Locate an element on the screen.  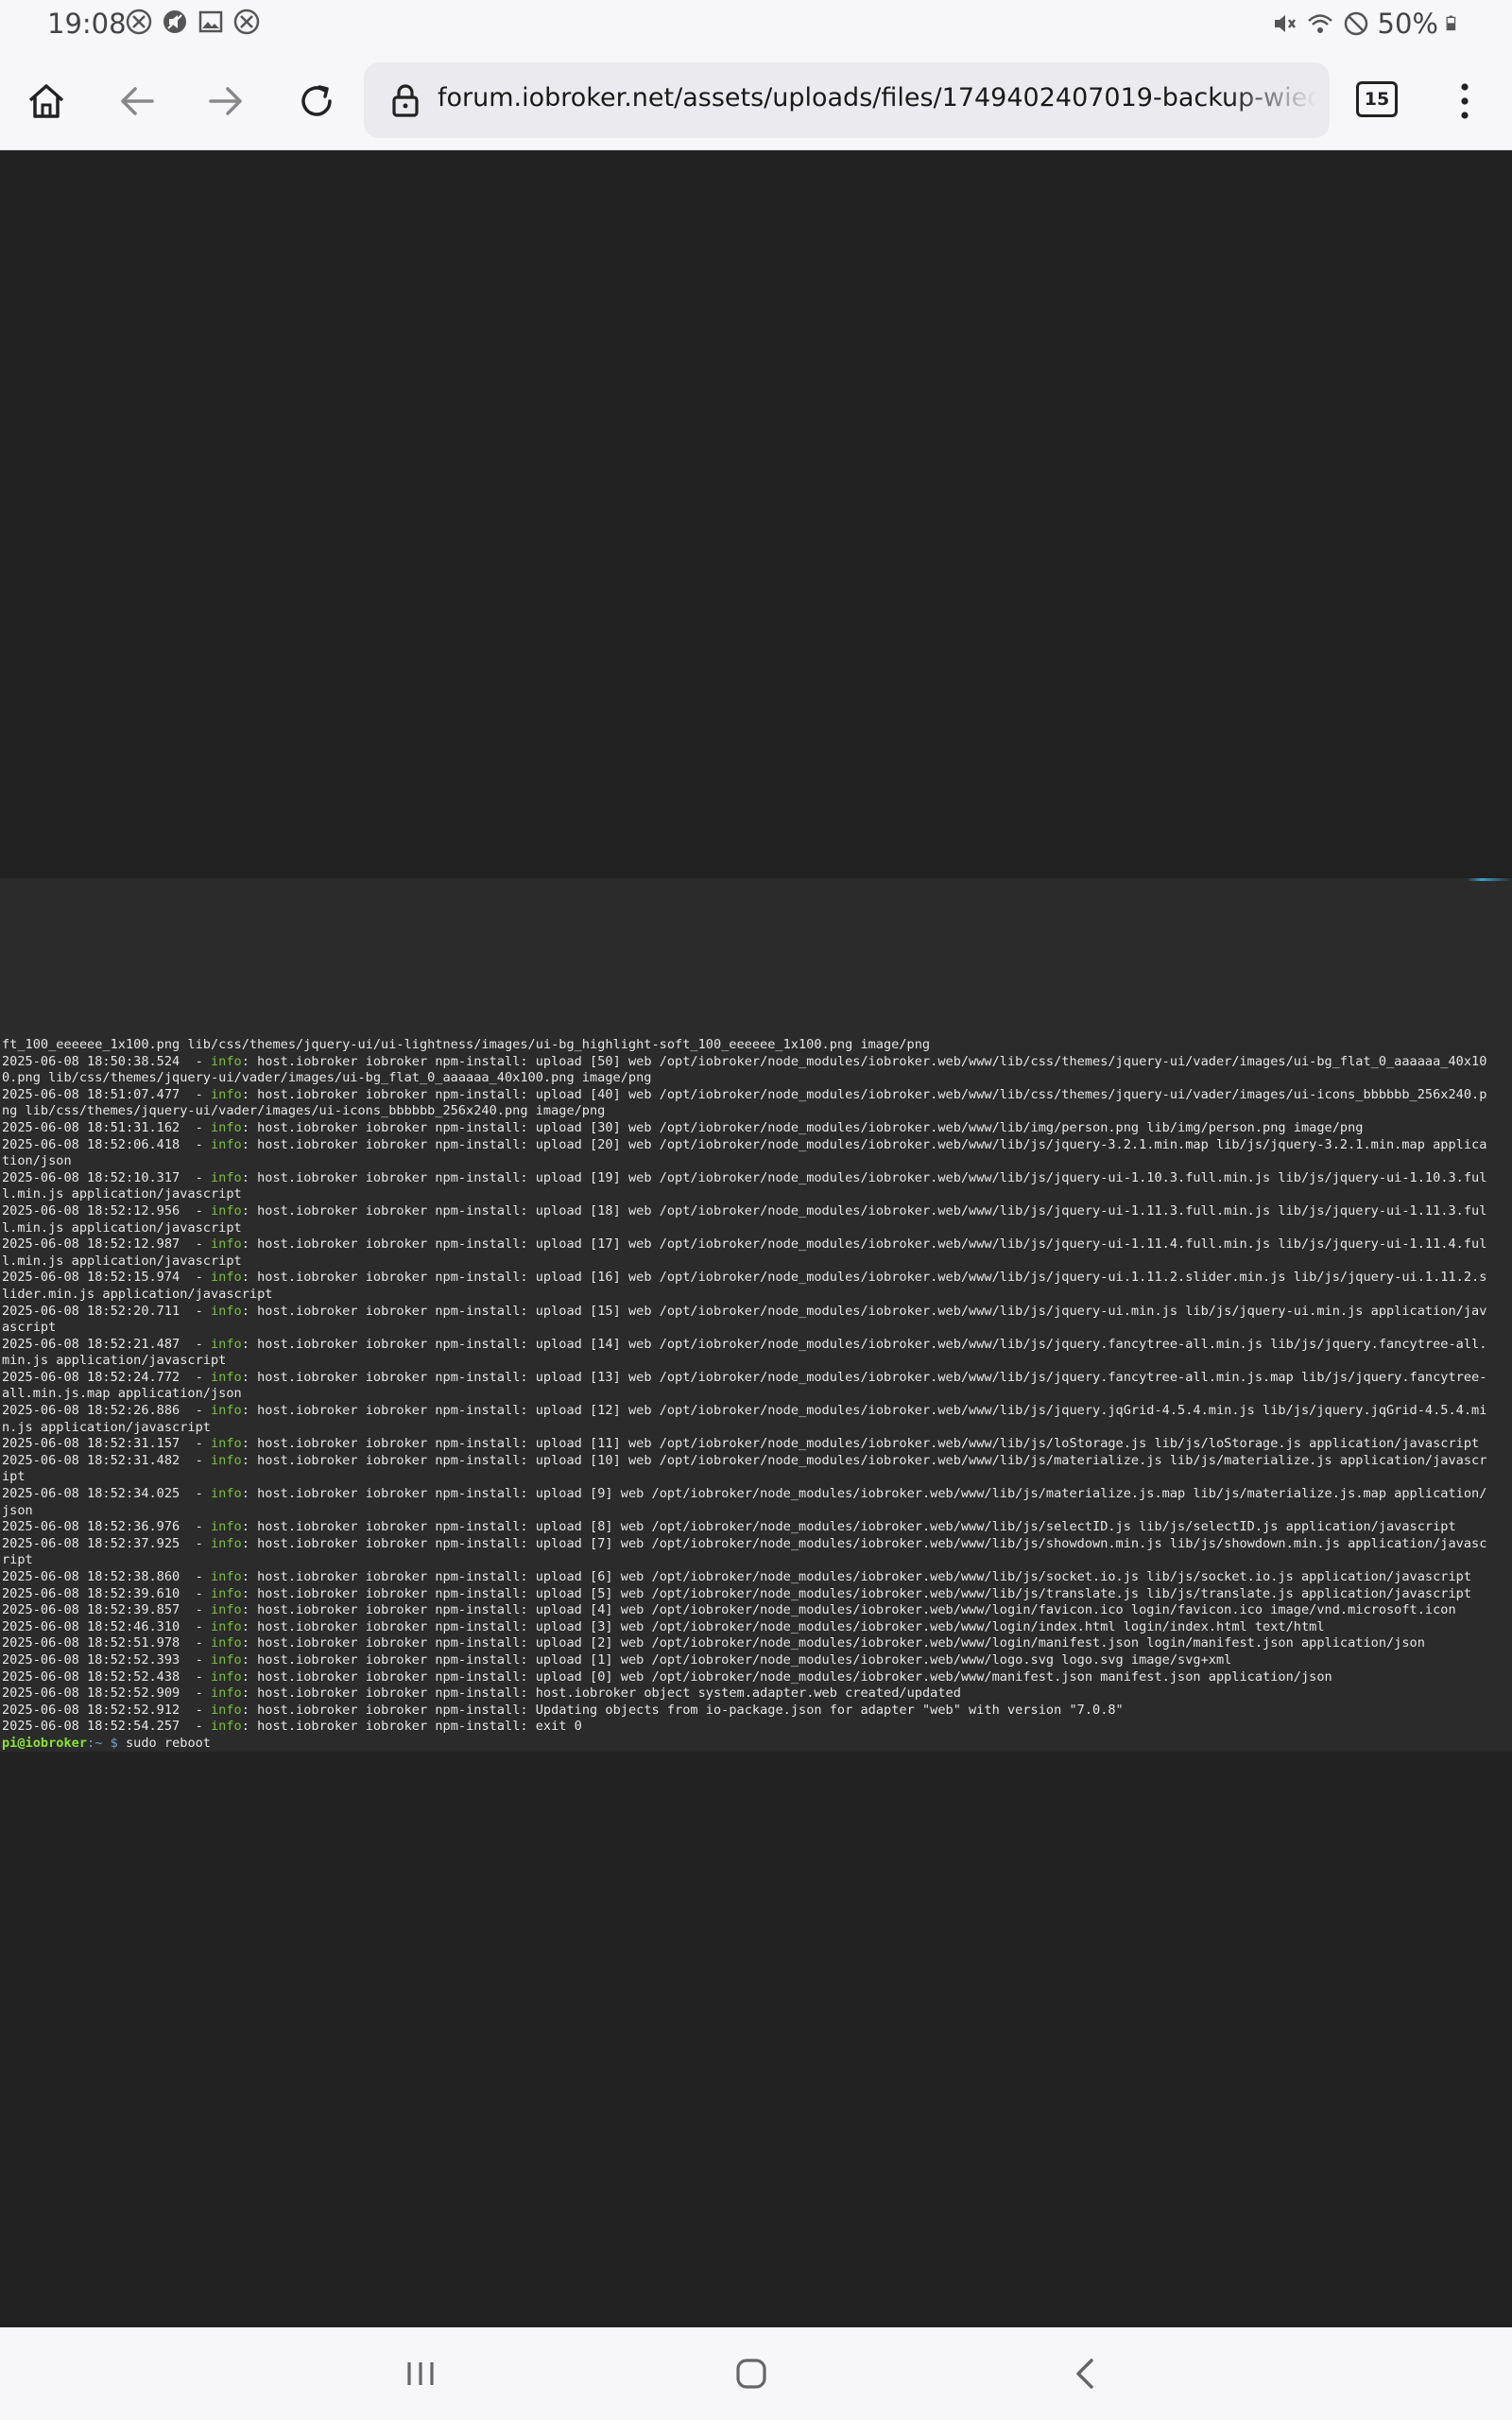
battery-percent: 50% is located at coordinates (1407, 24).